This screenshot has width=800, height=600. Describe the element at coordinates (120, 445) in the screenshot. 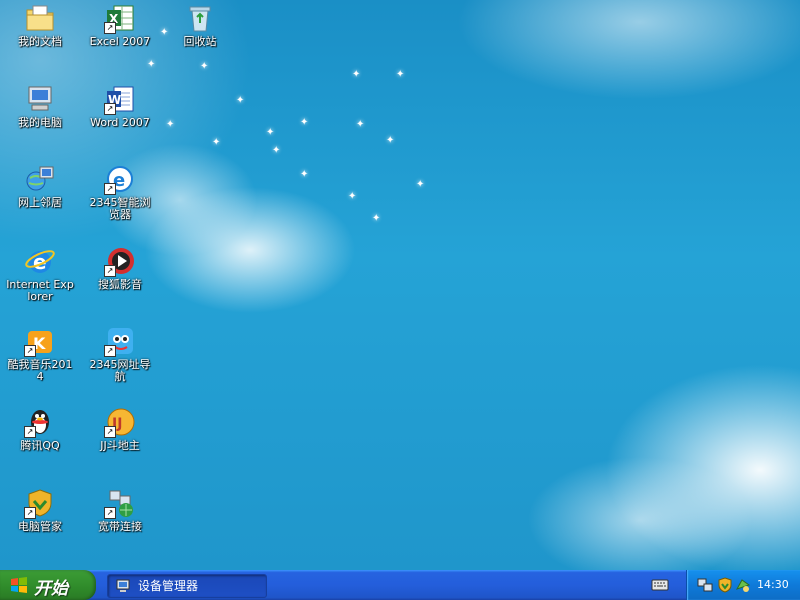

I see `icon-label: JJ斗地主` at that location.